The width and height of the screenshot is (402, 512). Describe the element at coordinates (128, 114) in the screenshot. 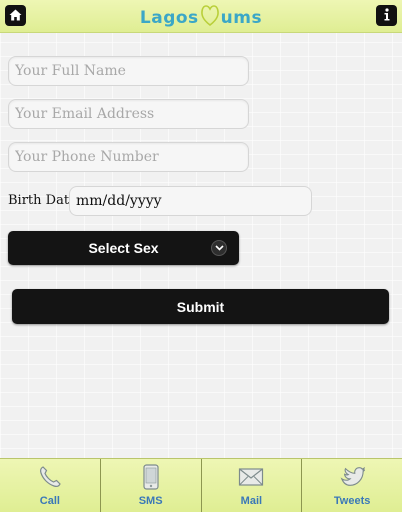

I see `email-field` at that location.